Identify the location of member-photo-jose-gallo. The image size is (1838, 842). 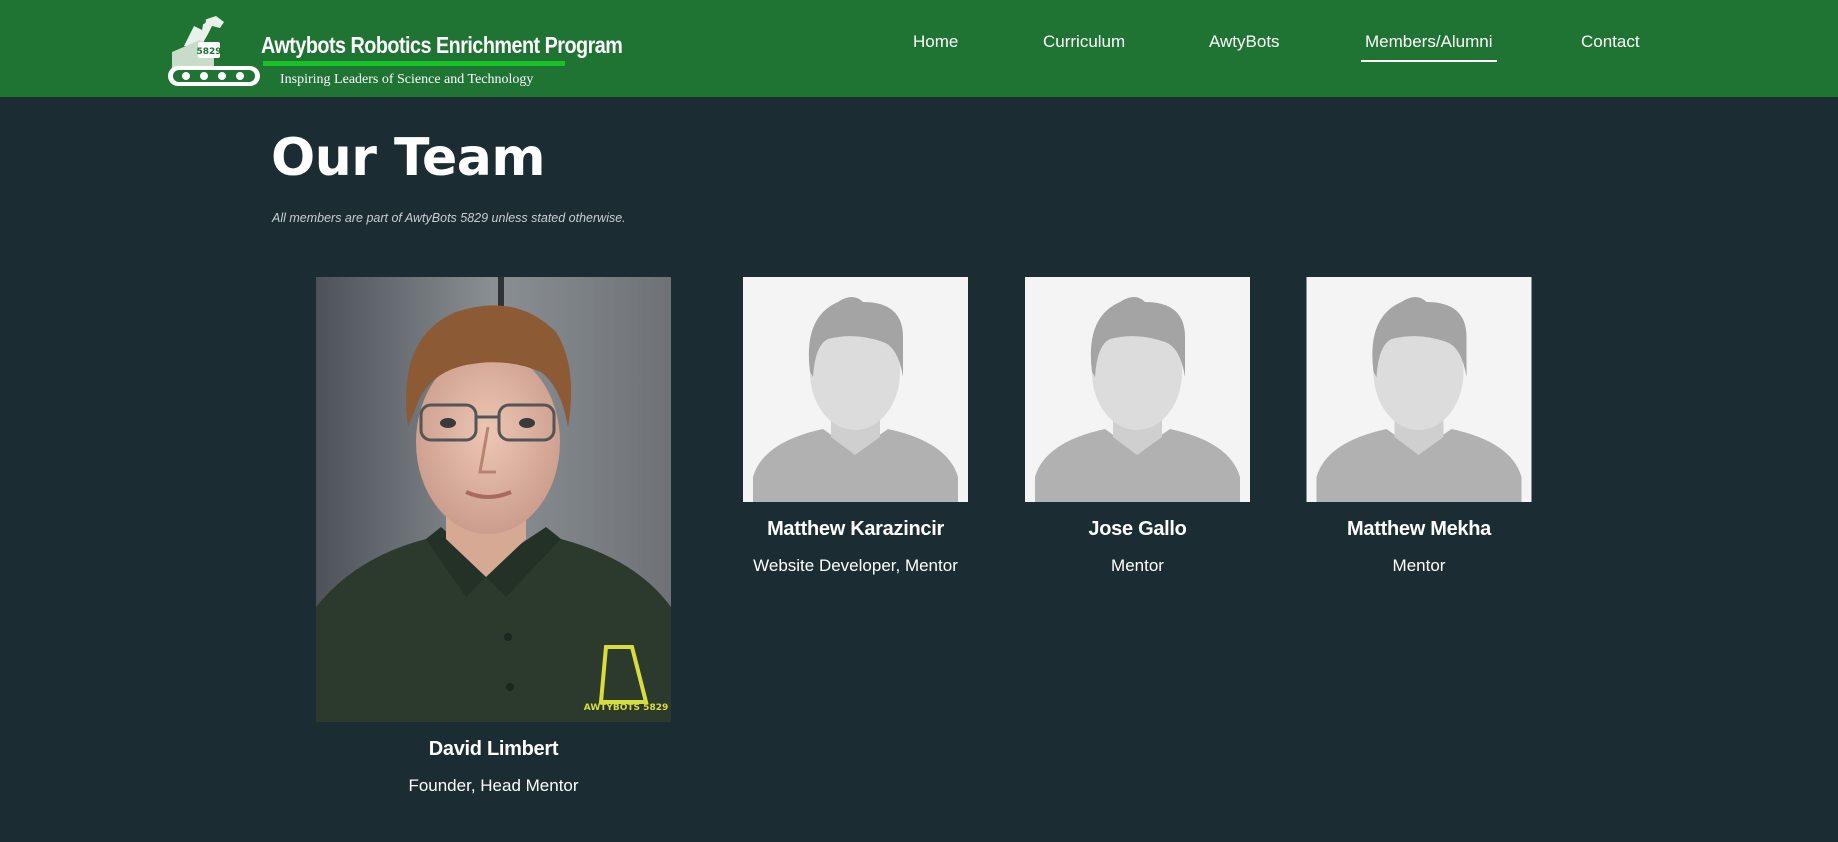
(1137, 389).